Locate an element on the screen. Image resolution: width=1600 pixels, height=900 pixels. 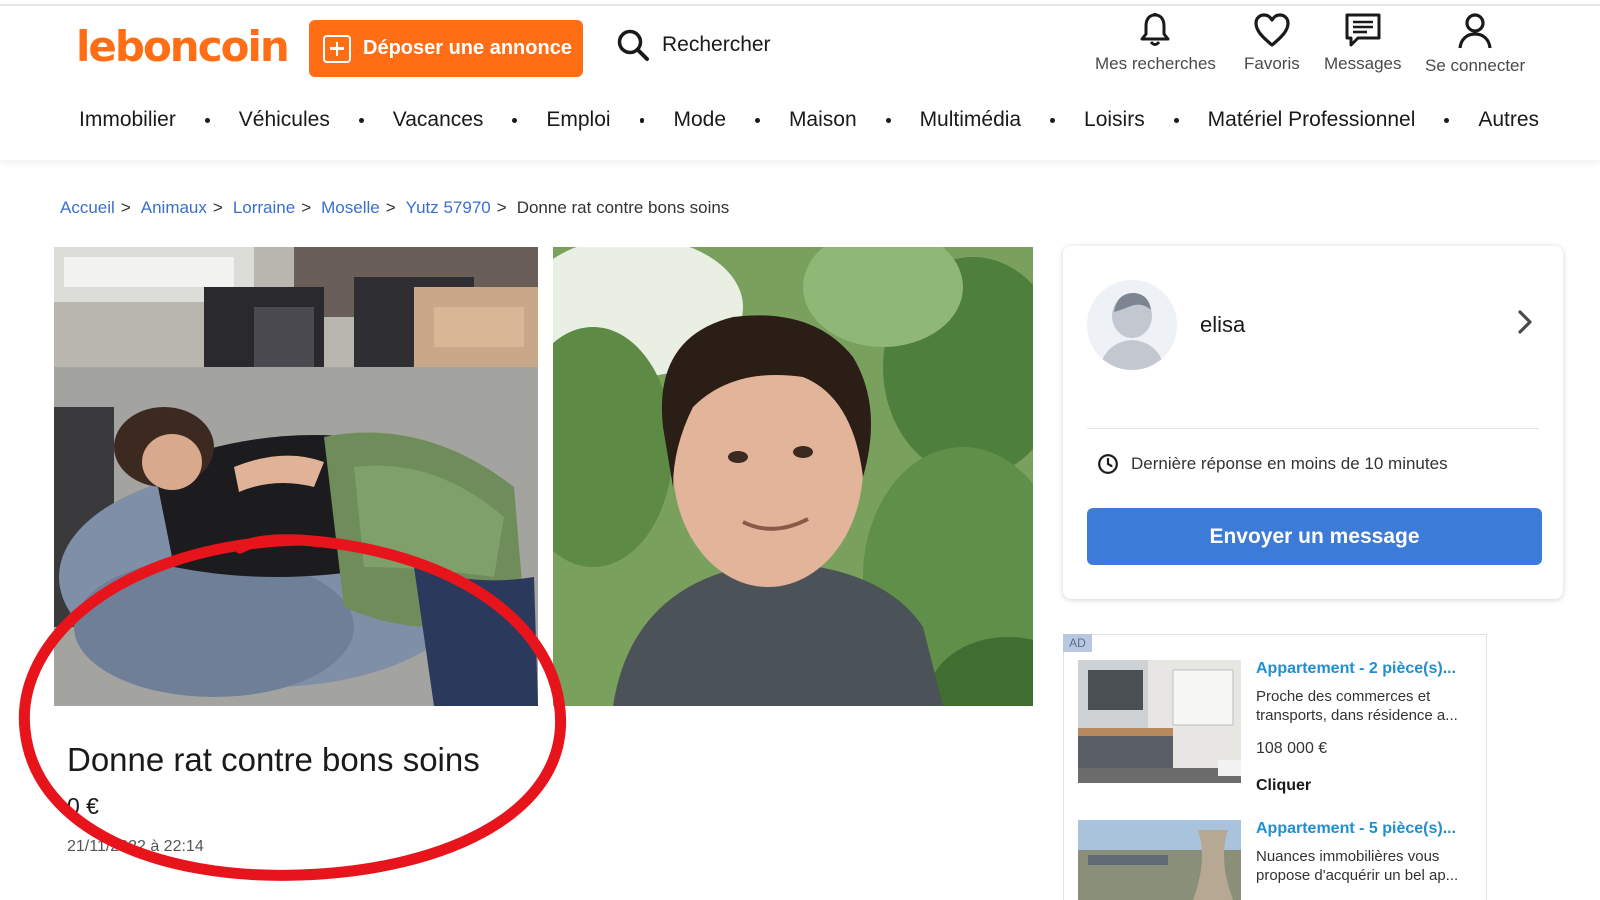
search-icon is located at coordinates (633, 45).